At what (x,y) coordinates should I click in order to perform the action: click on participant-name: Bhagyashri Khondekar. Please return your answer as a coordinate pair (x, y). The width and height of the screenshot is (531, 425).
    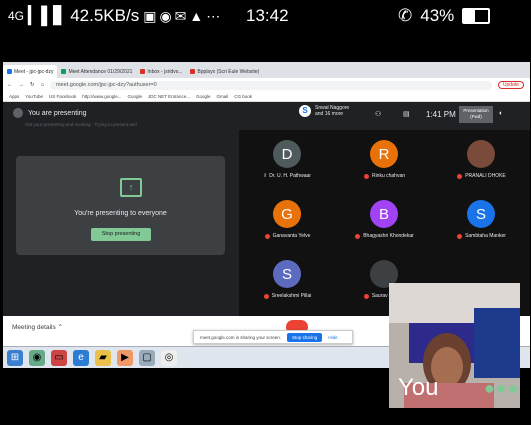
    Looking at the image, I should click on (388, 236).